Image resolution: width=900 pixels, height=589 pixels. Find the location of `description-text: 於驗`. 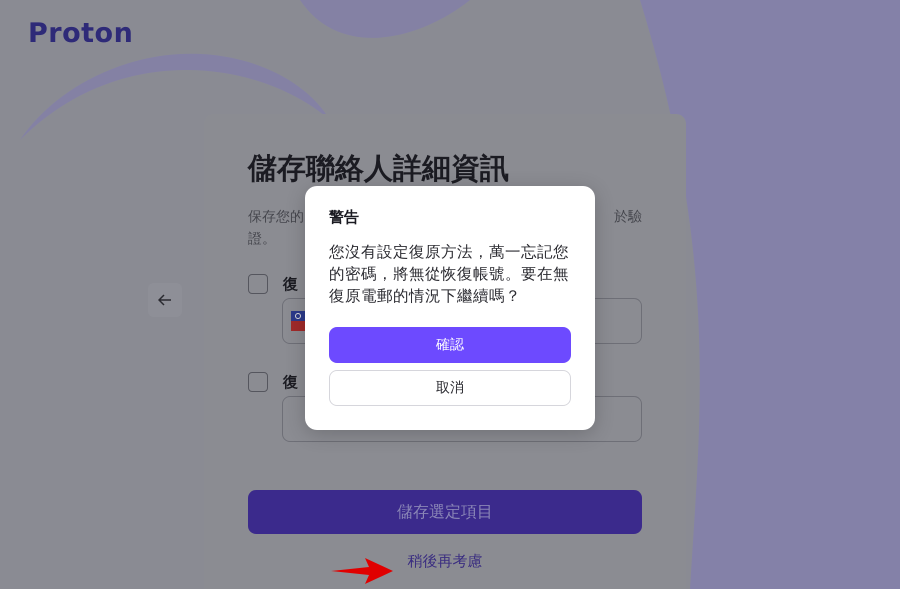

description-text: 於驗 is located at coordinates (628, 217).